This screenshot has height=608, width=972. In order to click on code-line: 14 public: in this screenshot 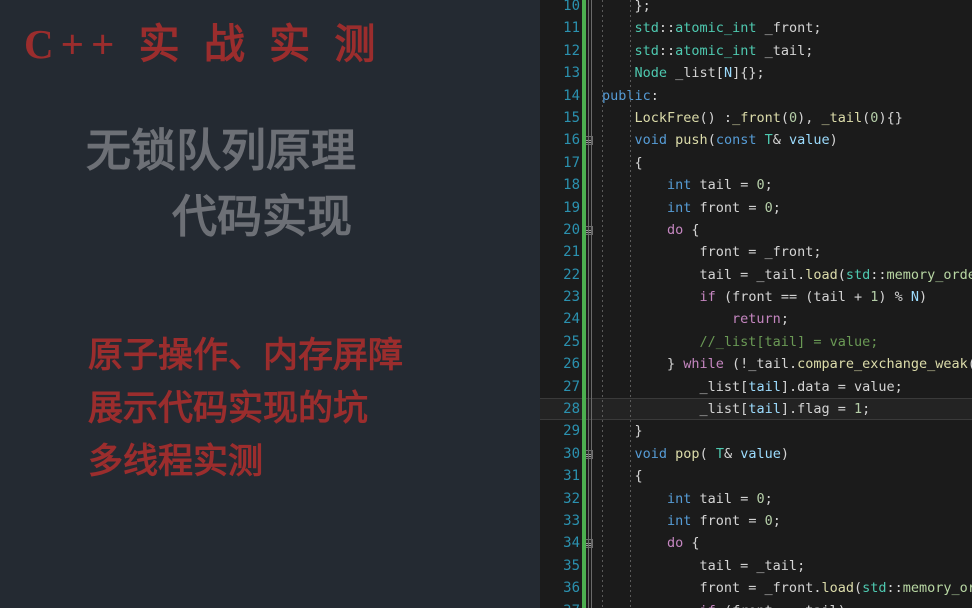, I will do `click(756, 96)`.